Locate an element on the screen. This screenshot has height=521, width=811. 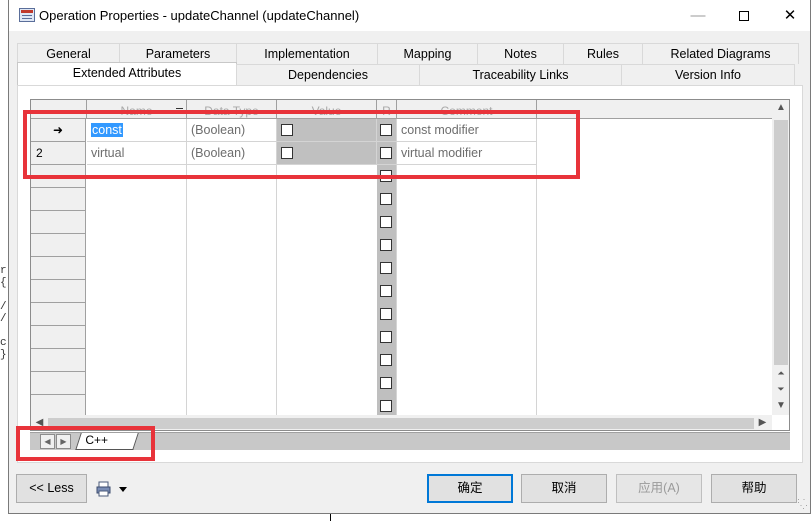
highlight-sheet-tab is located at coordinates (85, 443).